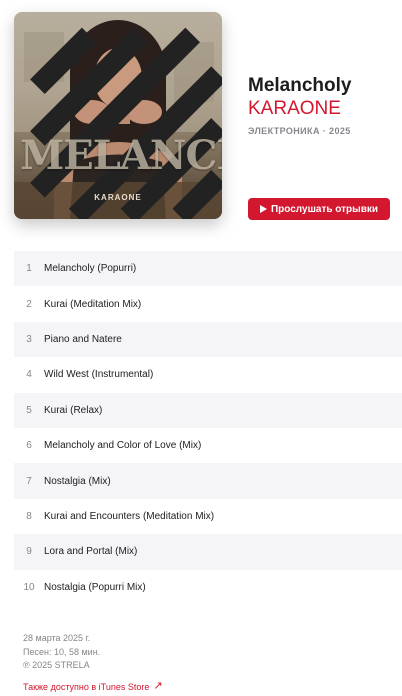 This screenshot has height=696, width=402. I want to click on track-title: Wild West (Instrumental), so click(99, 375).